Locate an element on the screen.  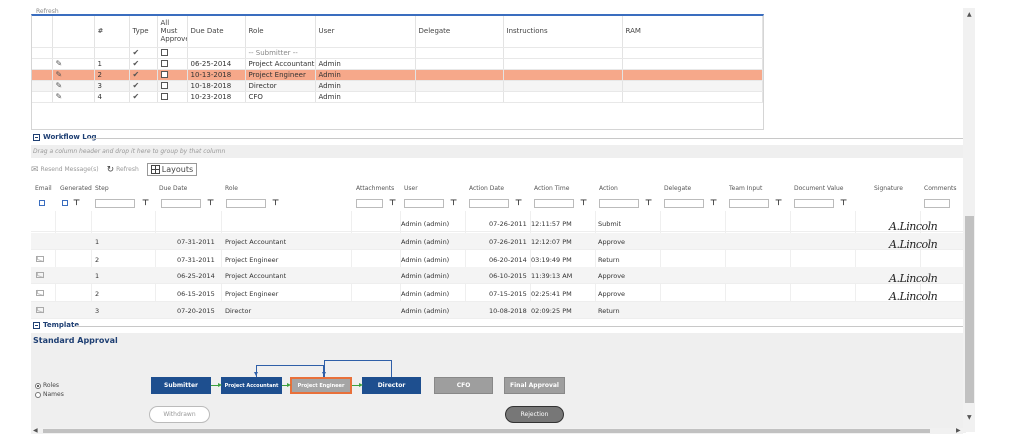
node-cfo: CFO is located at coordinates (463, 385).